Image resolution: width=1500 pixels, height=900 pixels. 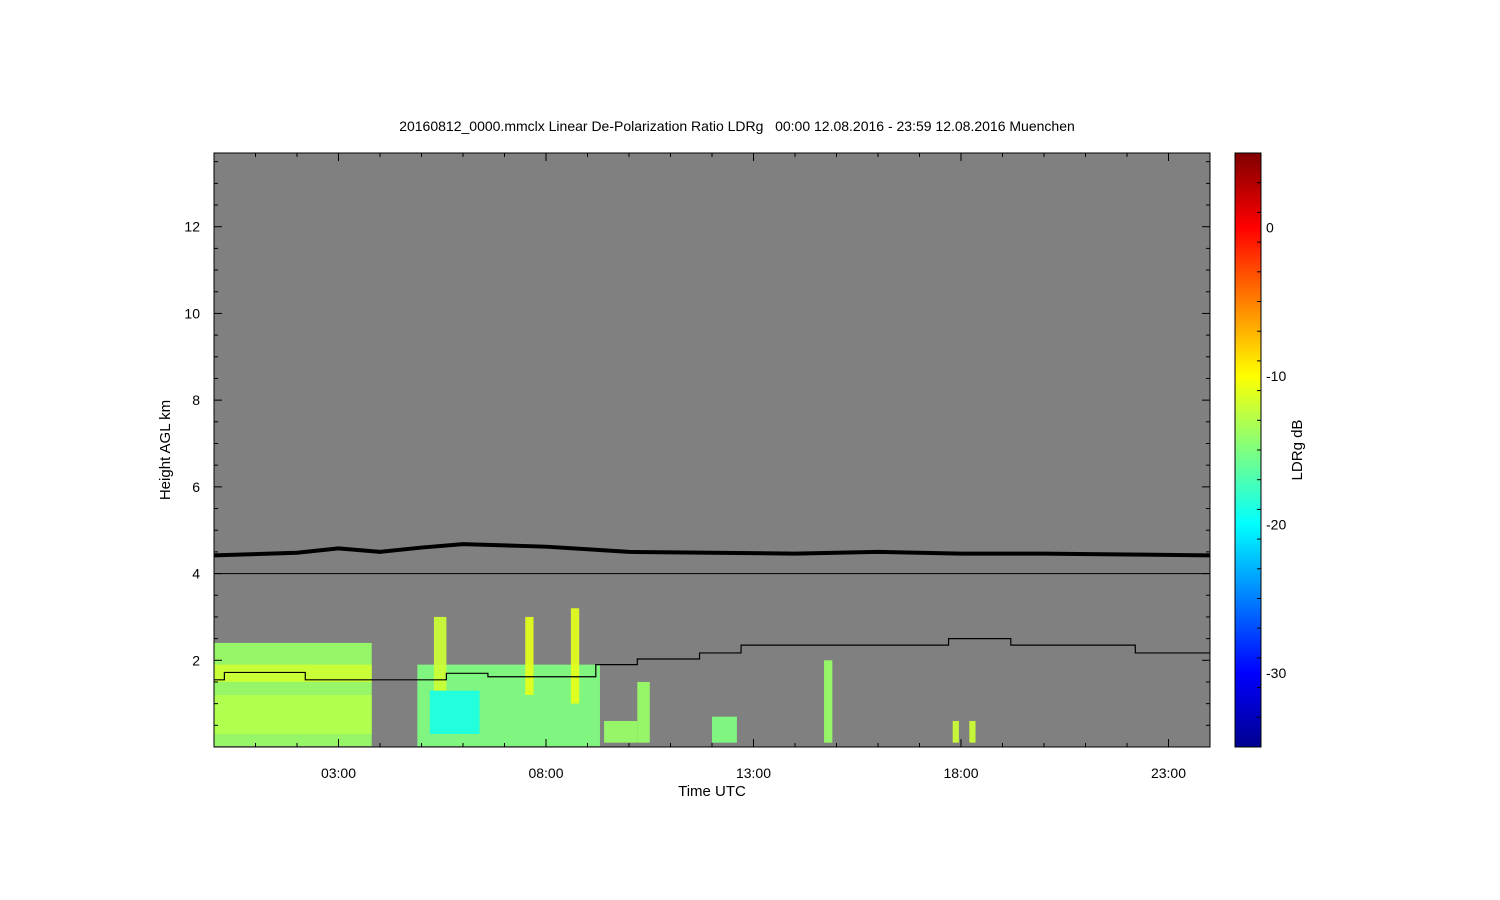 What do you see at coordinates (196, 400) in the screenshot?
I see `y-tick-label: 8` at bounding box center [196, 400].